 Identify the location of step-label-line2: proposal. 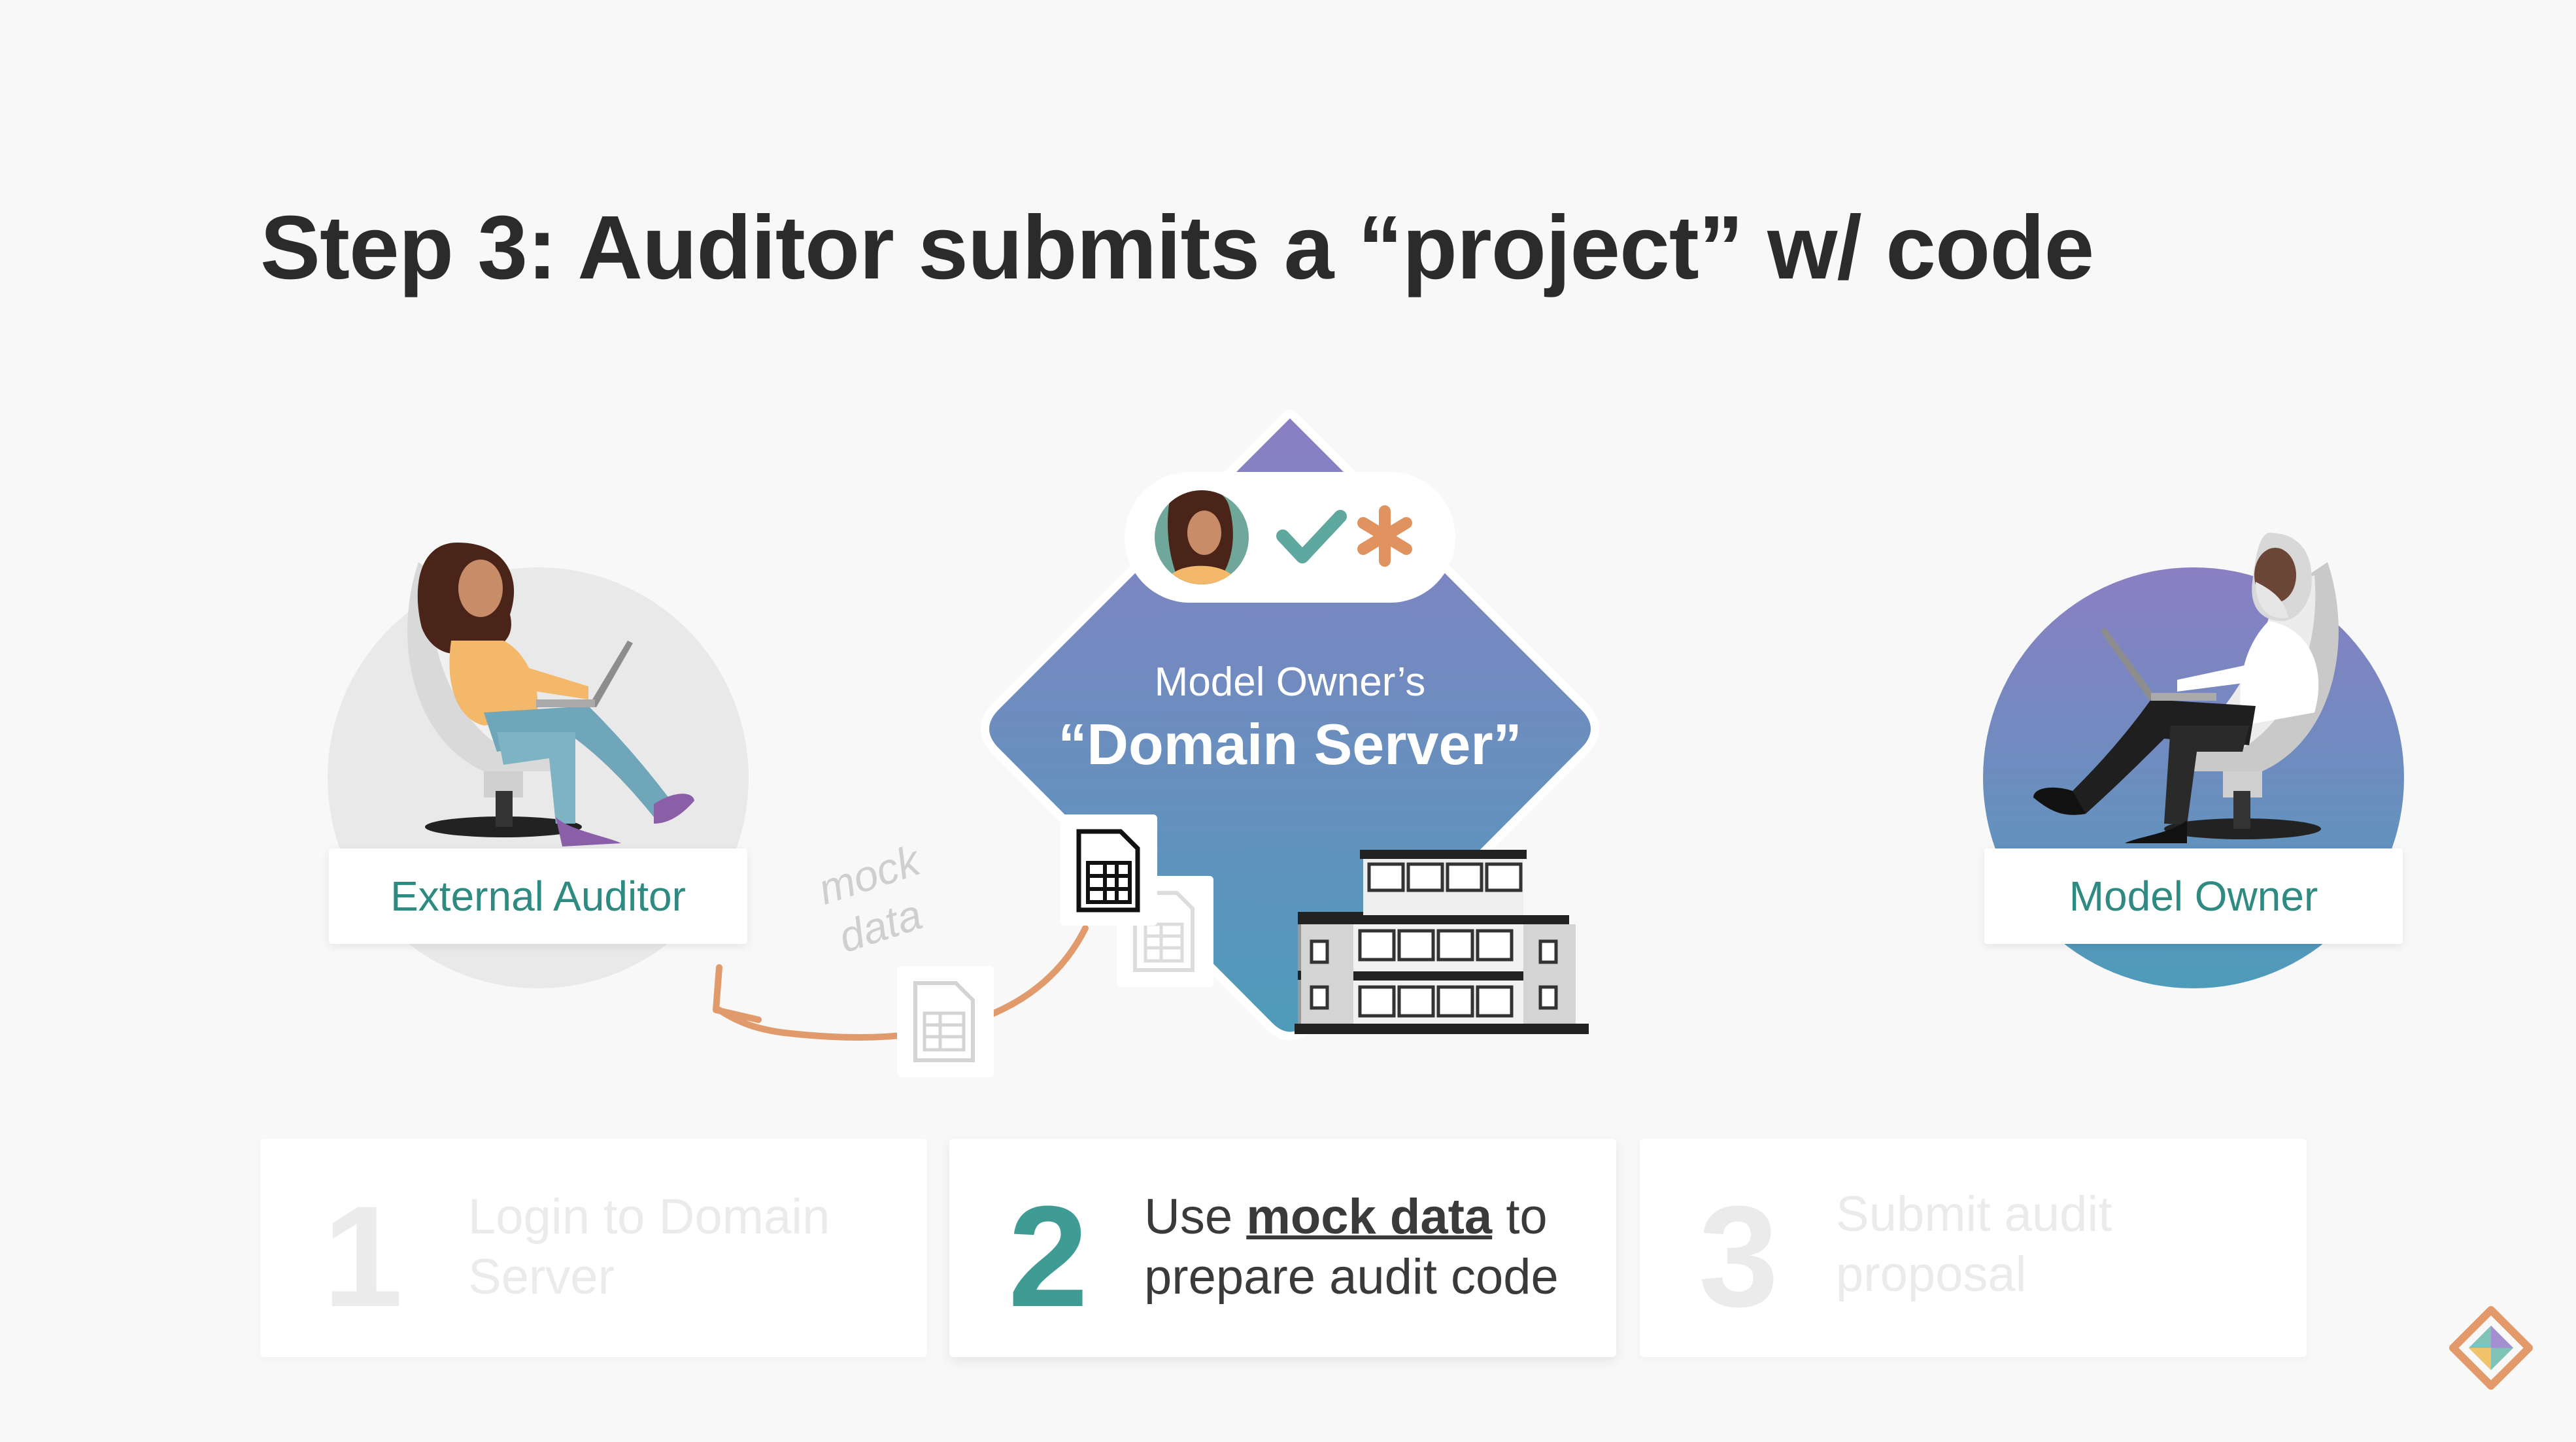
(1931, 1274).